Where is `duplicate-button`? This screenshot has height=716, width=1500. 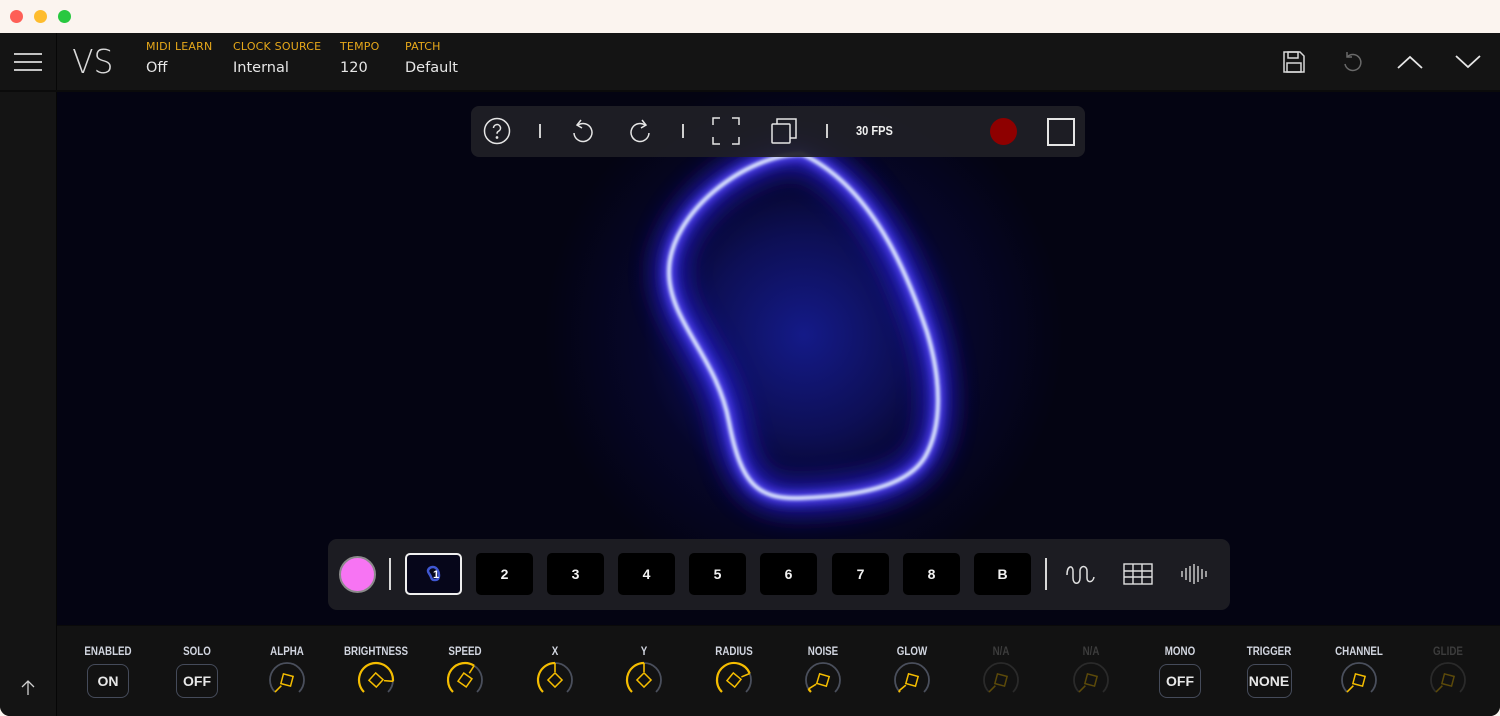
duplicate-button is located at coordinates (784, 131).